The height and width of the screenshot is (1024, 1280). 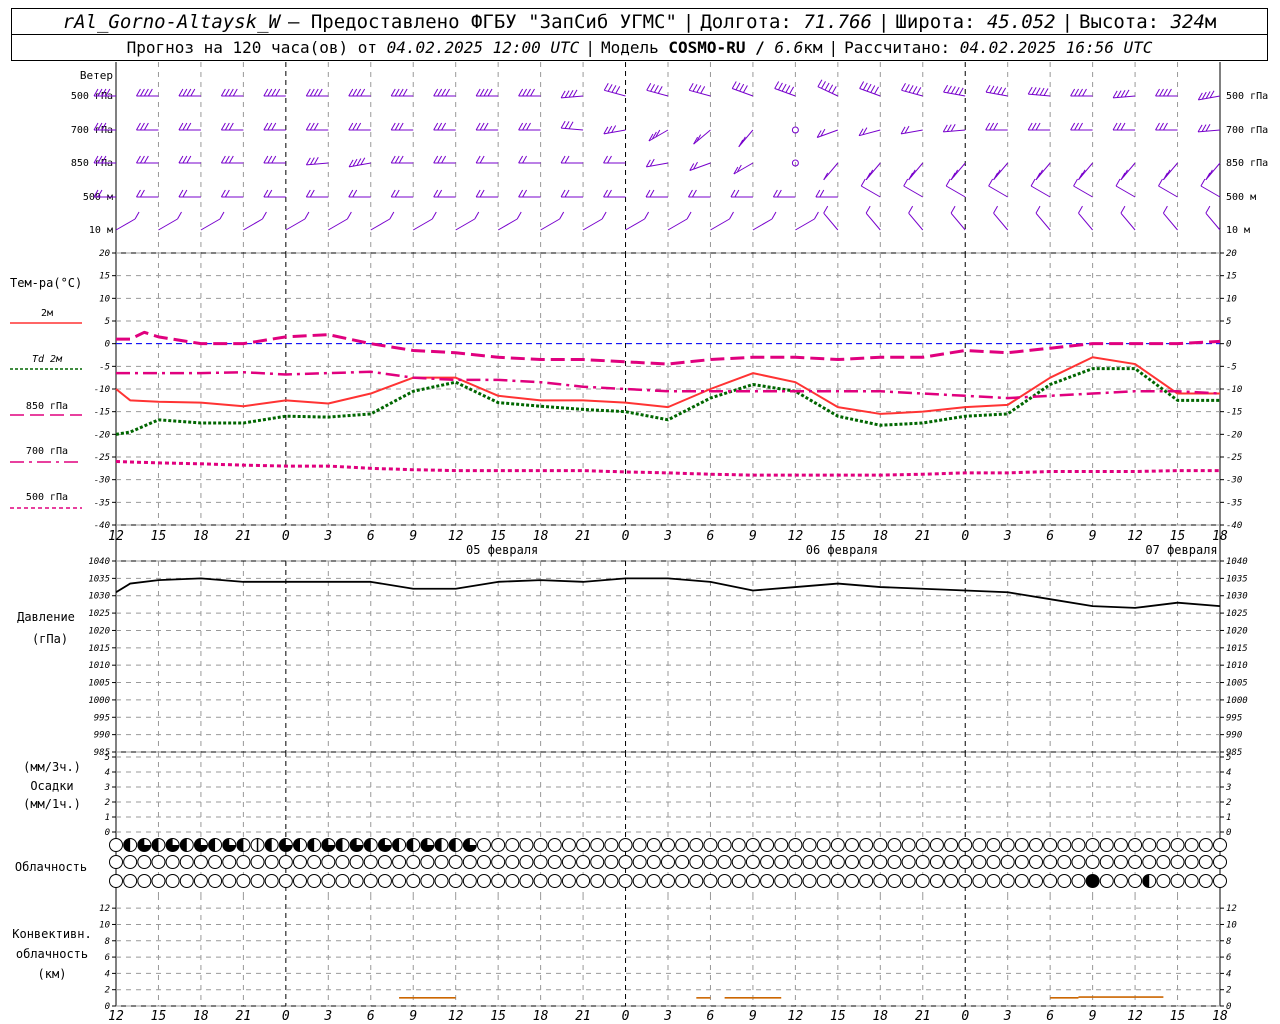 What do you see at coordinates (107, 991) in the screenshot?
I see `y-tick-label-left: 2` at bounding box center [107, 991].